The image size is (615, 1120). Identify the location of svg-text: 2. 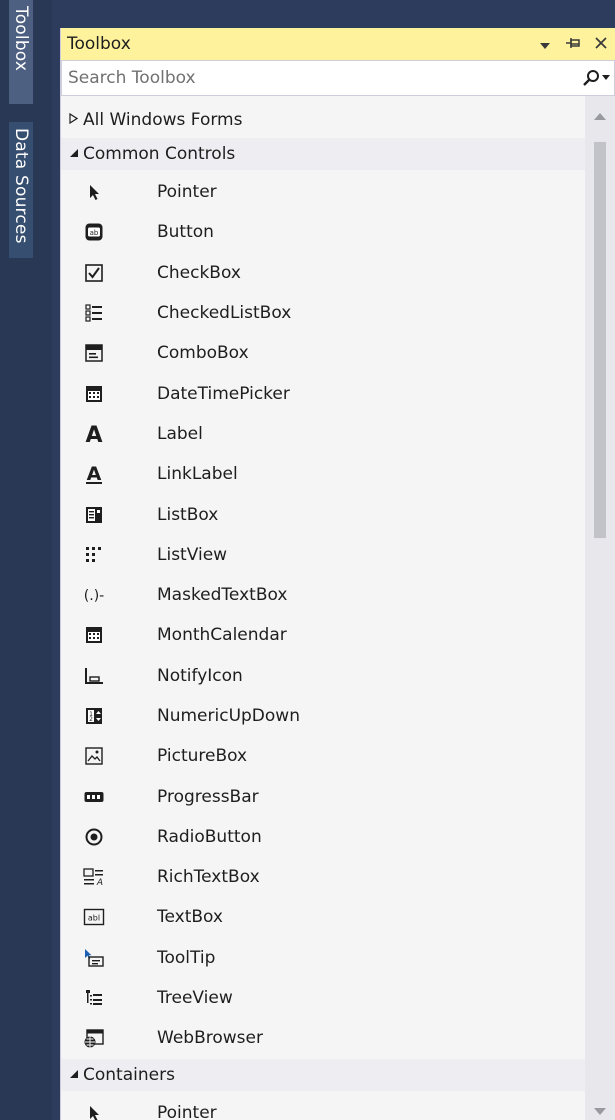
(91, 719).